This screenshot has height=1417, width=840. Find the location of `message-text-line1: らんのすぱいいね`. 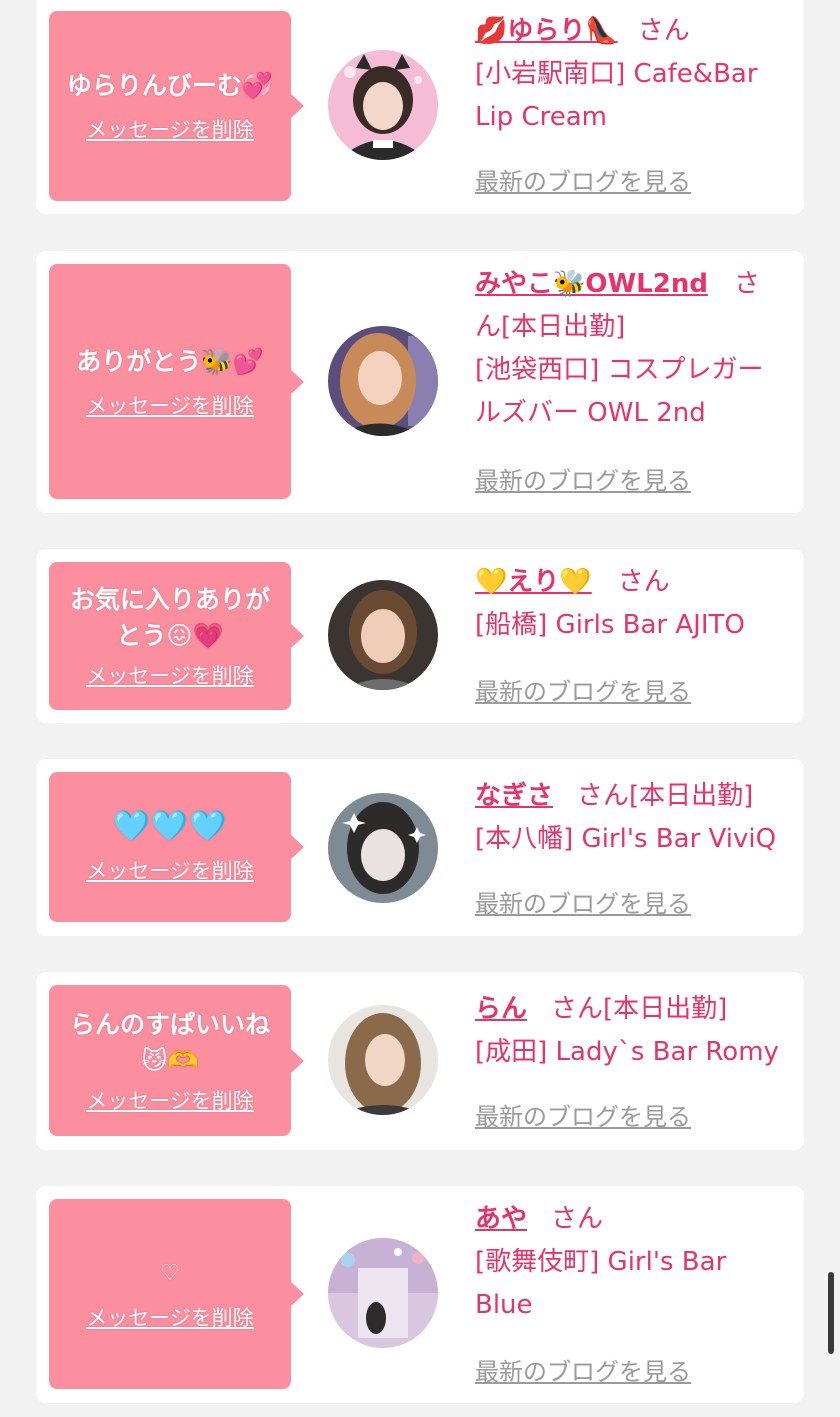

message-text-line1: らんのすぱいいね is located at coordinates (169, 1024).